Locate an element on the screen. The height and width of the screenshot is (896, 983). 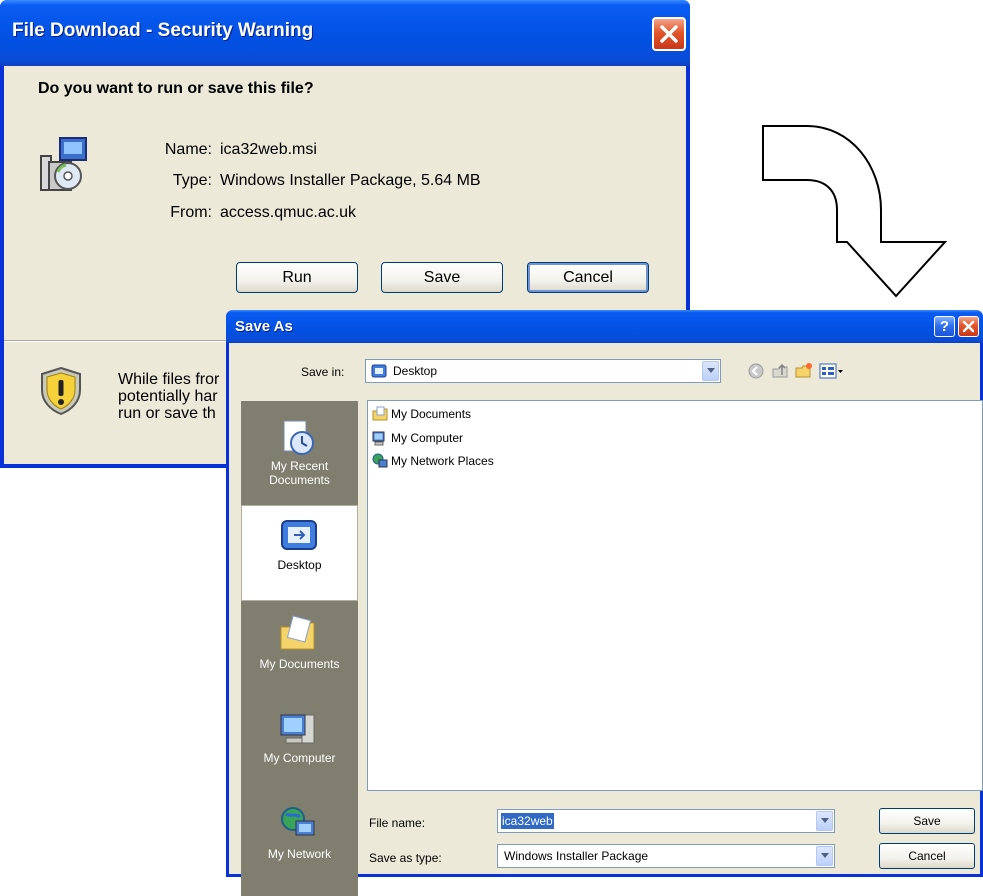
places-bar: My Recent Documents Desktop My Documents is located at coordinates (299, 648).